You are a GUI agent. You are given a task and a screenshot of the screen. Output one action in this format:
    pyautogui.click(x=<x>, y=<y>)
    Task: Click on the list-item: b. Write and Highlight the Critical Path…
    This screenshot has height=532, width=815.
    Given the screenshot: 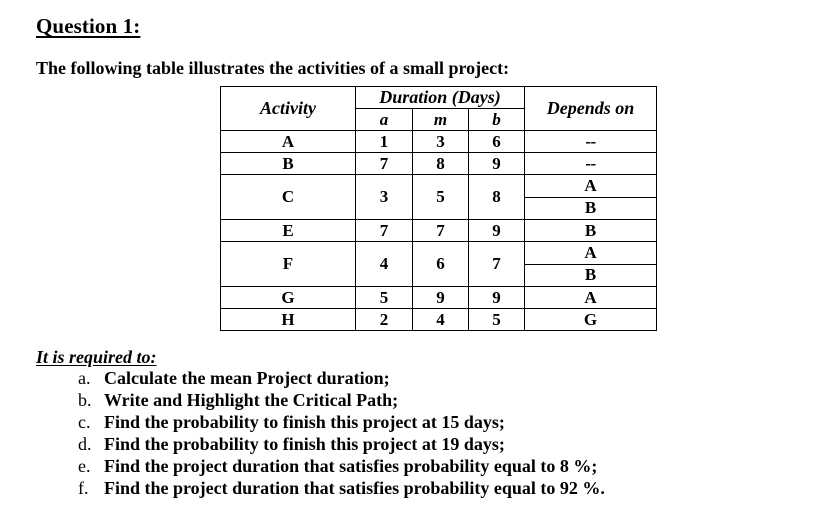 What is the action you would take?
    pyautogui.click(x=428, y=400)
    